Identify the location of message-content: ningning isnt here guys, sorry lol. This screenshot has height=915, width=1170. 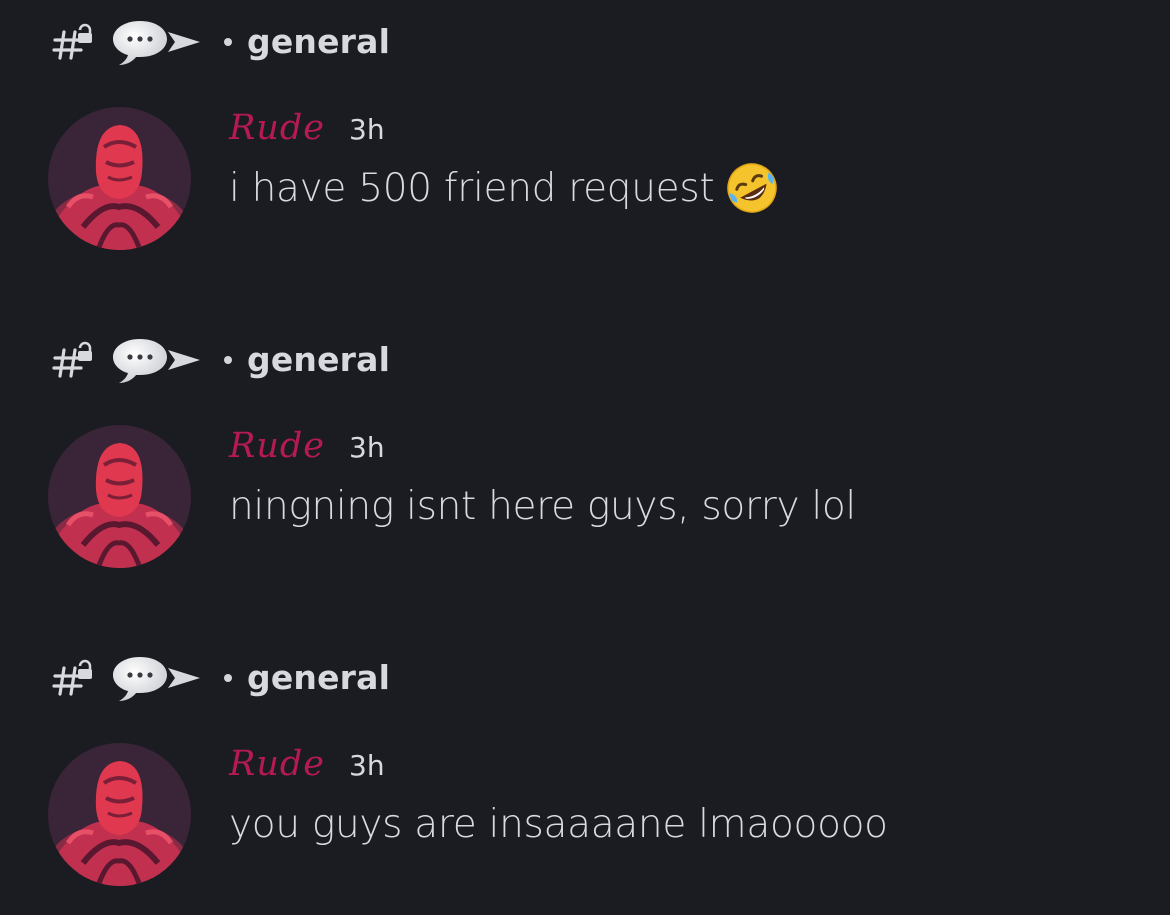
(542, 506).